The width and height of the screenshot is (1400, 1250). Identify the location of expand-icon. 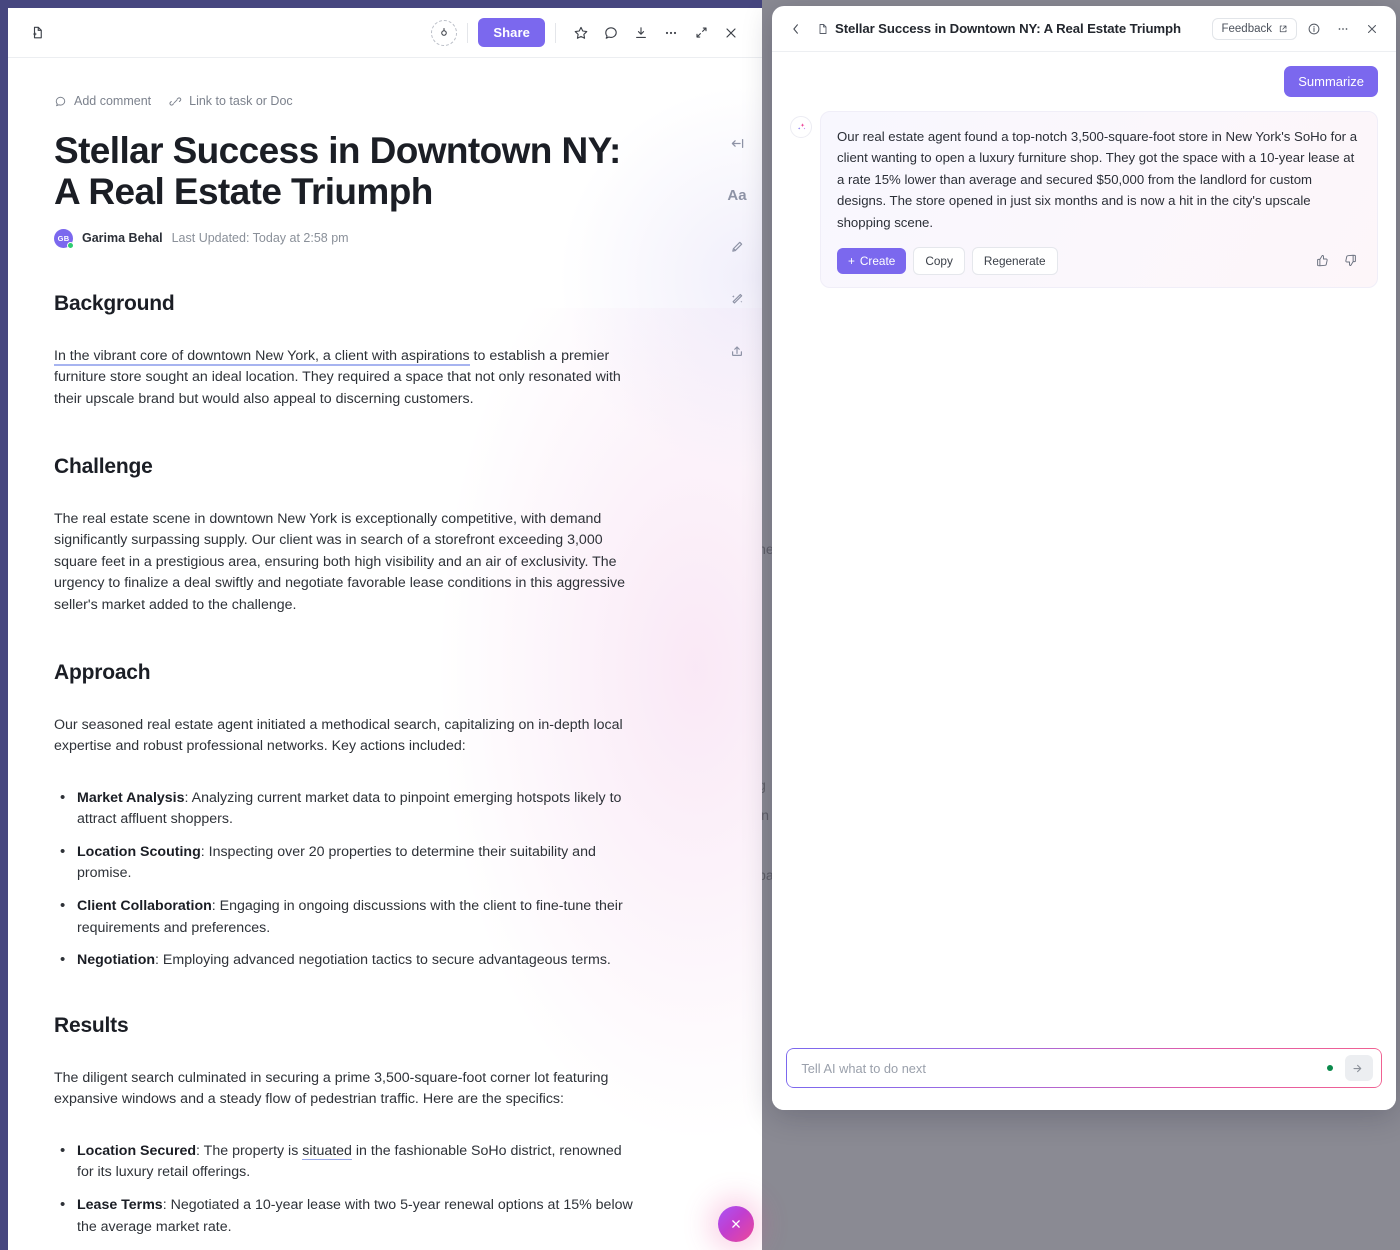
(701, 33).